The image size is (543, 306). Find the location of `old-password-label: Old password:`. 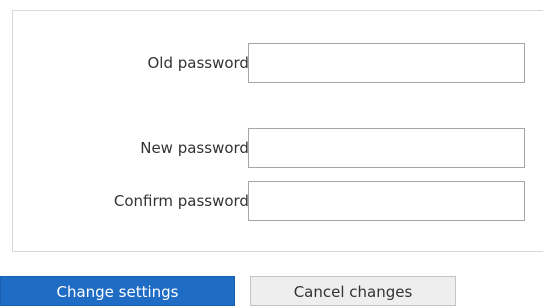

old-password-label: Old password: is located at coordinates (200, 63).